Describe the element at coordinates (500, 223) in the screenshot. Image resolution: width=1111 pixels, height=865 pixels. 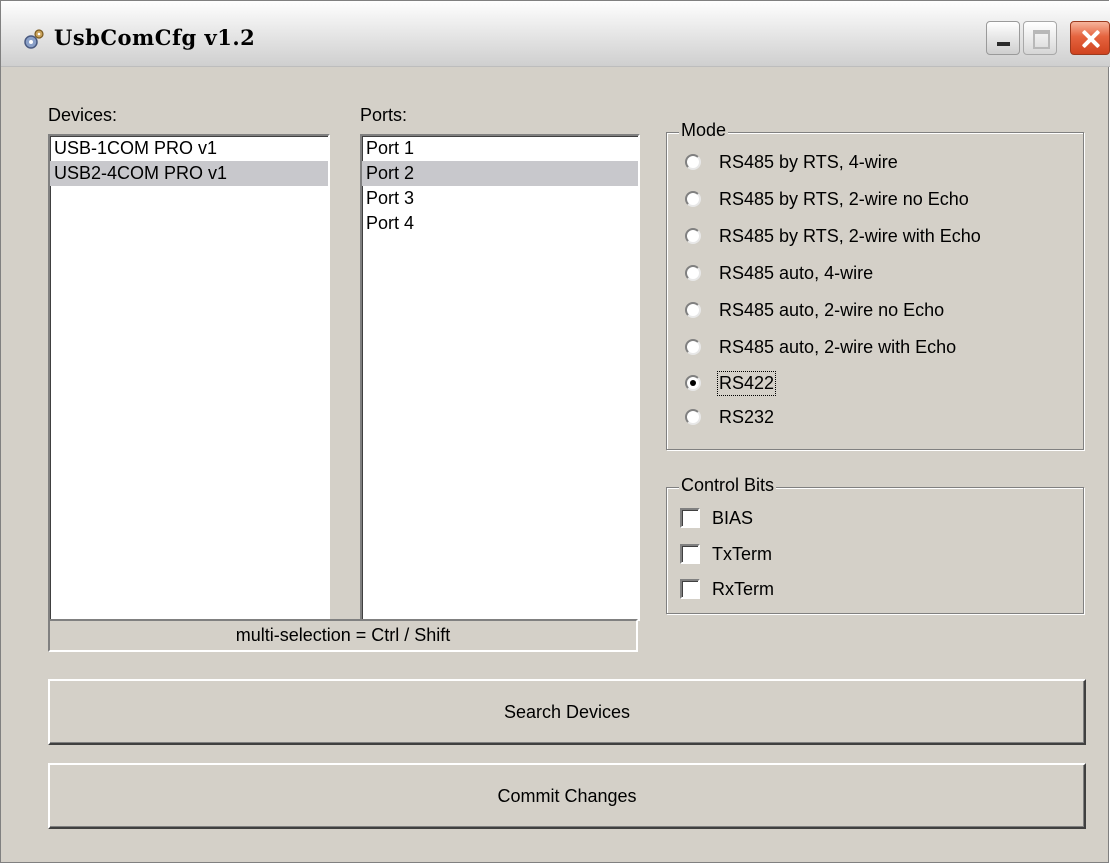
I see `port-list-item: Port 4` at that location.